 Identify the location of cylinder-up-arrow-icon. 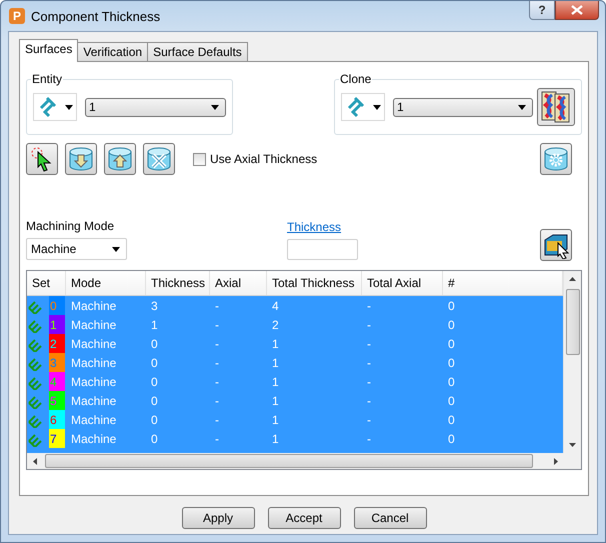
(120, 159).